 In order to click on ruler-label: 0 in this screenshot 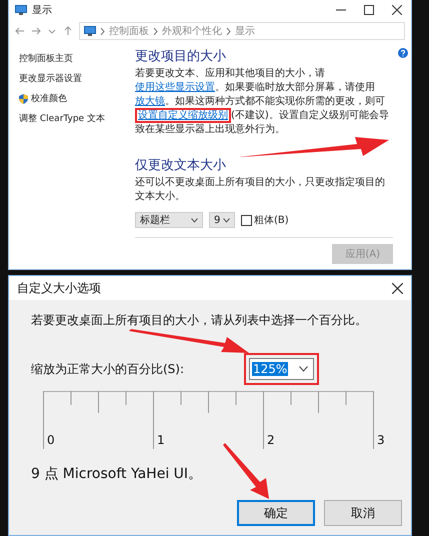, I will do `click(51, 440)`.